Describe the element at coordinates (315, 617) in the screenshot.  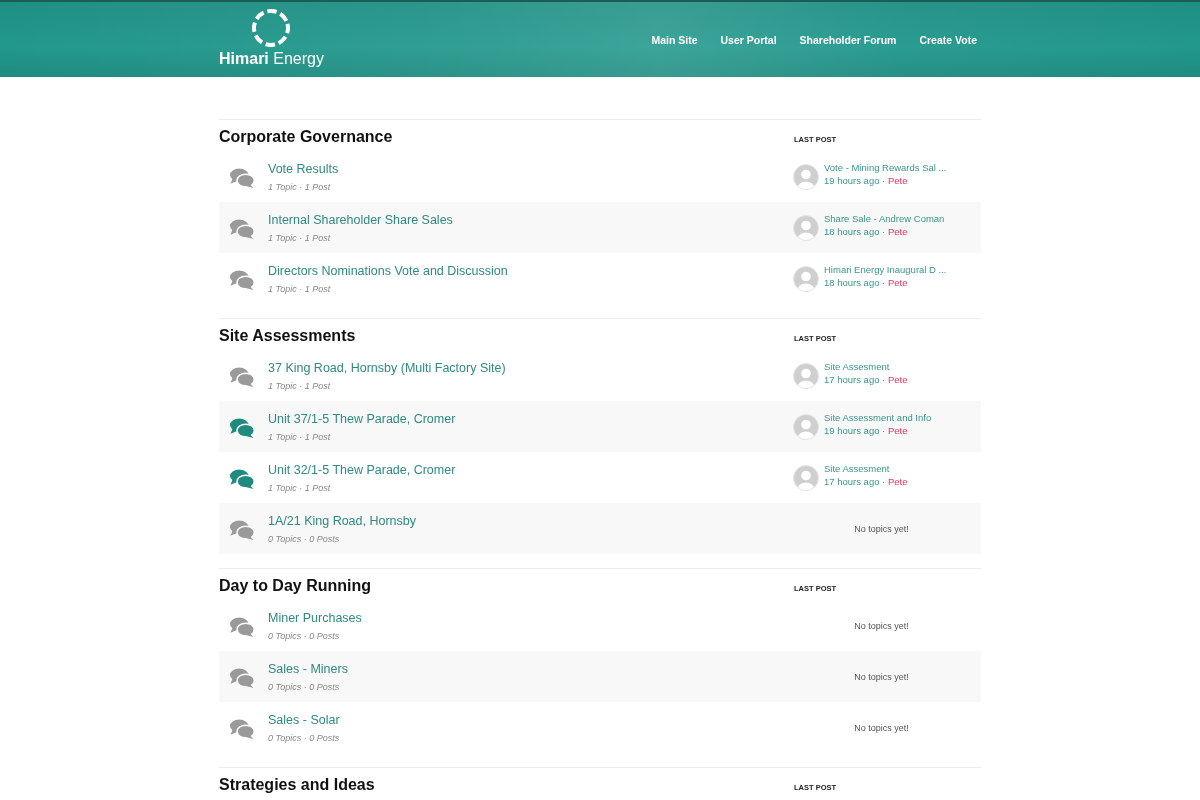
I see `forum-link: Miner Purchases` at that location.